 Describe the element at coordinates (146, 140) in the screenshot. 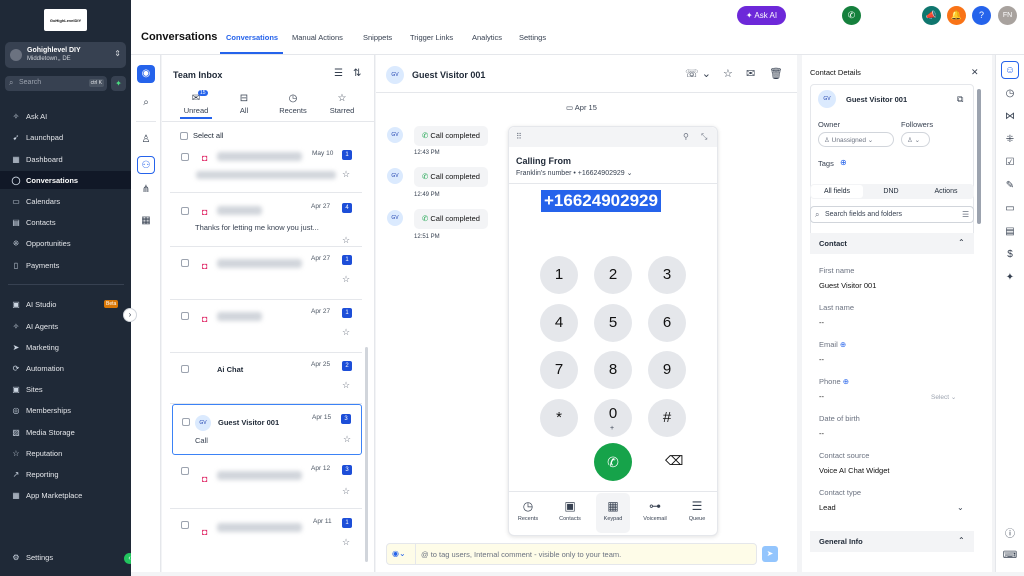

I see `user-icon: ♙` at that location.